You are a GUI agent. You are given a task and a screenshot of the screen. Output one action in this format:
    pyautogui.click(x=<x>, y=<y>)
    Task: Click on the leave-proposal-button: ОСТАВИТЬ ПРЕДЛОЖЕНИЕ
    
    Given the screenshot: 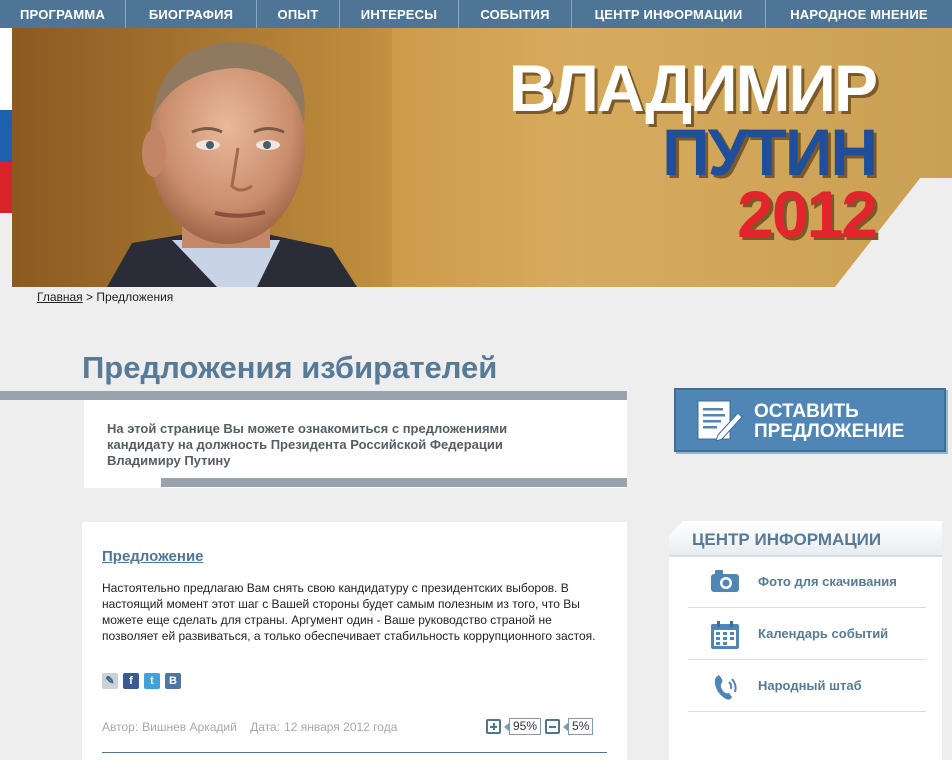 What is the action you would take?
    pyautogui.click(x=810, y=420)
    